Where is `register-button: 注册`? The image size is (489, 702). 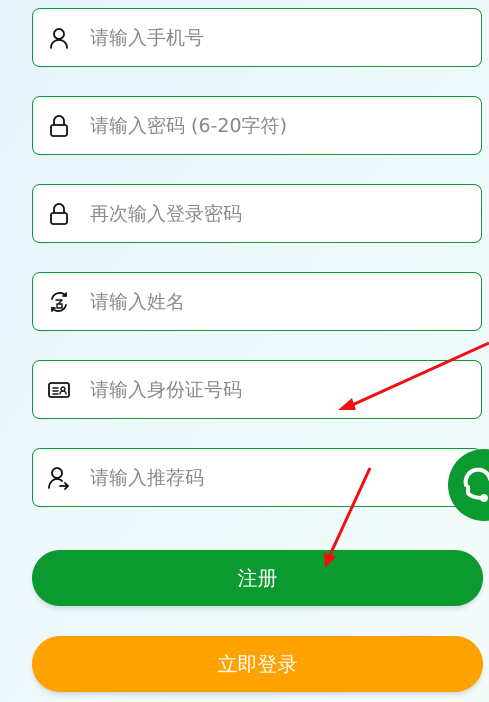 register-button: 注册 is located at coordinates (257, 578).